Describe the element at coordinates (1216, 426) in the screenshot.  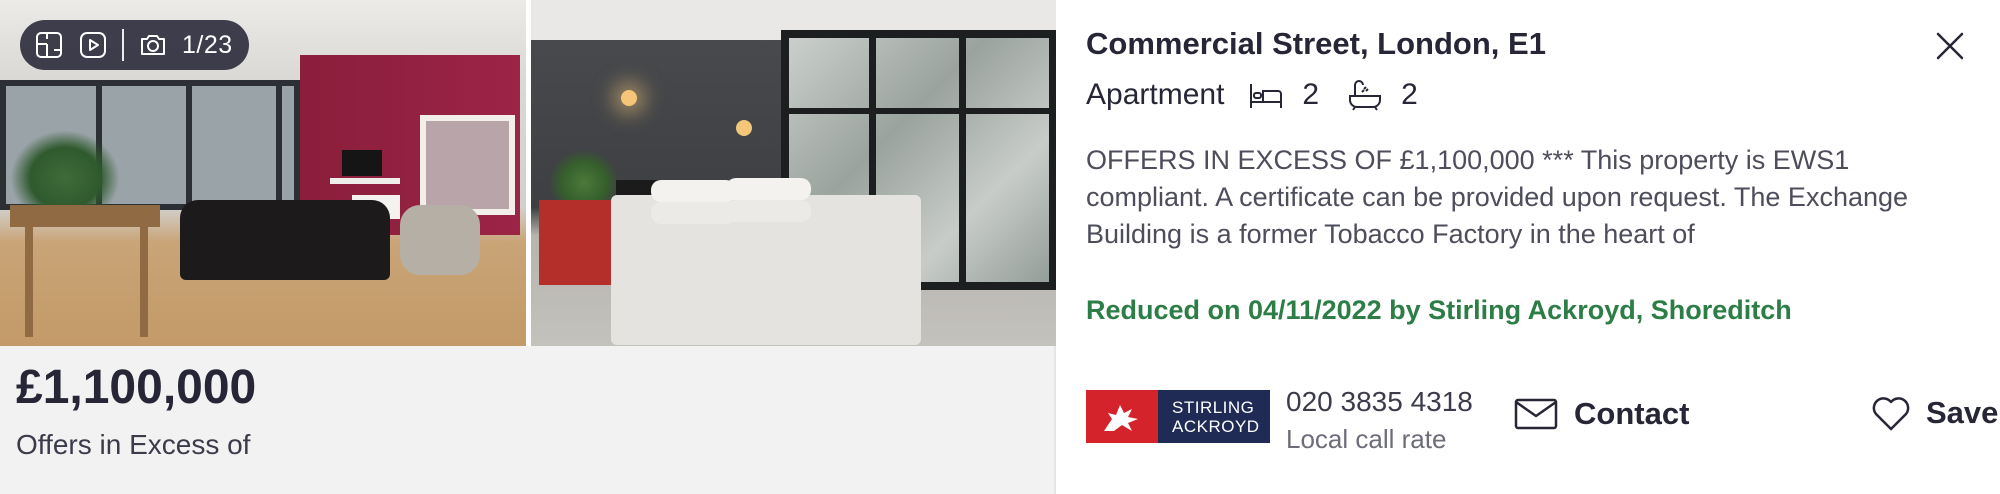
I see `agent-logo-line2: ACKROYD` at that location.